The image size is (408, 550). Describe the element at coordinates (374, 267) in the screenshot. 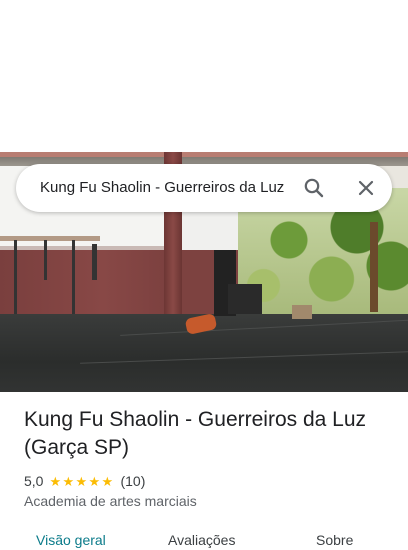

I see `photo-tree-trunk` at that location.